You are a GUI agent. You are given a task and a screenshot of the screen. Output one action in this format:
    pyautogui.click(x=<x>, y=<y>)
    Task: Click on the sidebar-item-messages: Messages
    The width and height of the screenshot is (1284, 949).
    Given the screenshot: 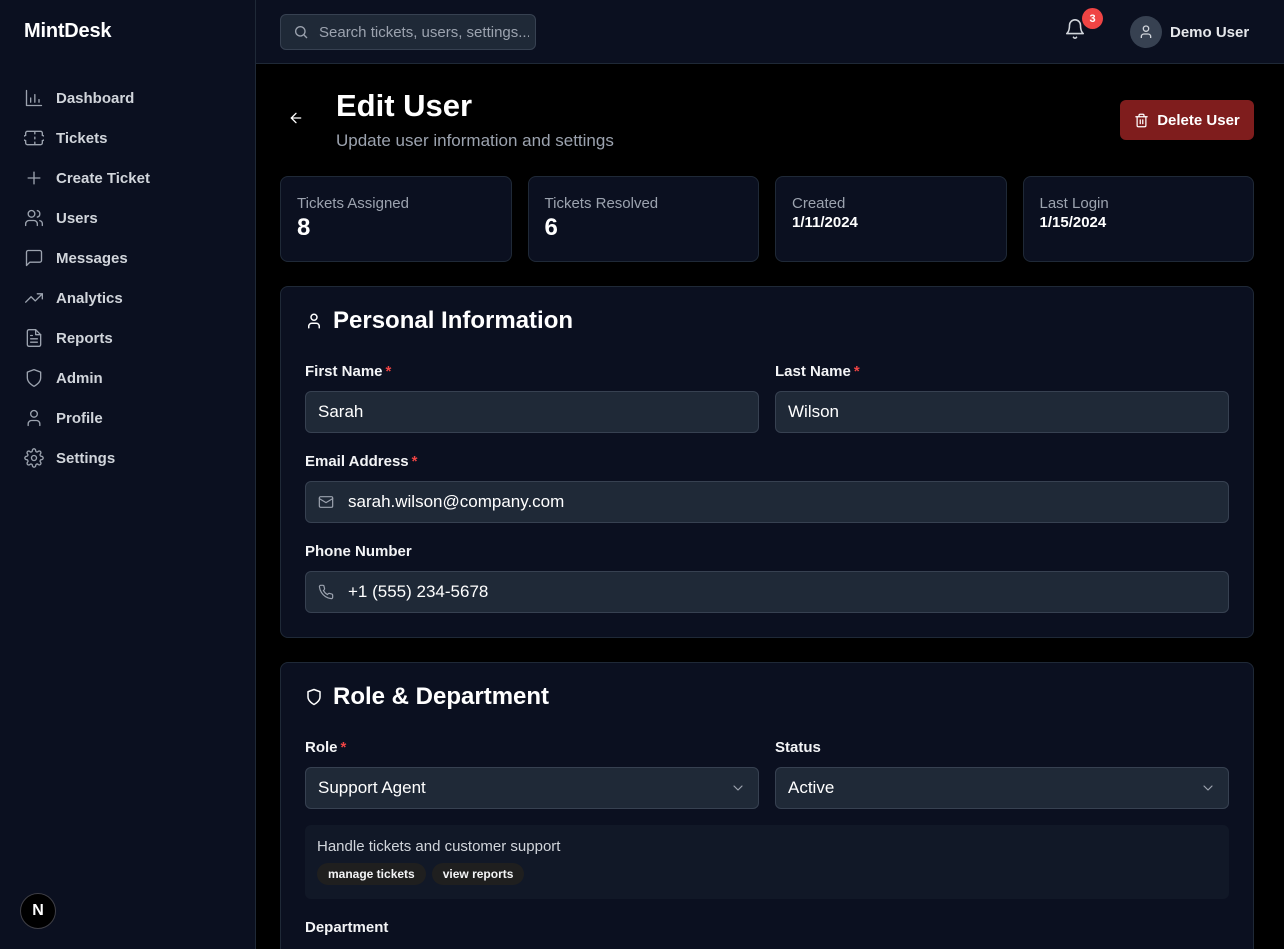 What is the action you would take?
    pyautogui.click(x=128, y=258)
    